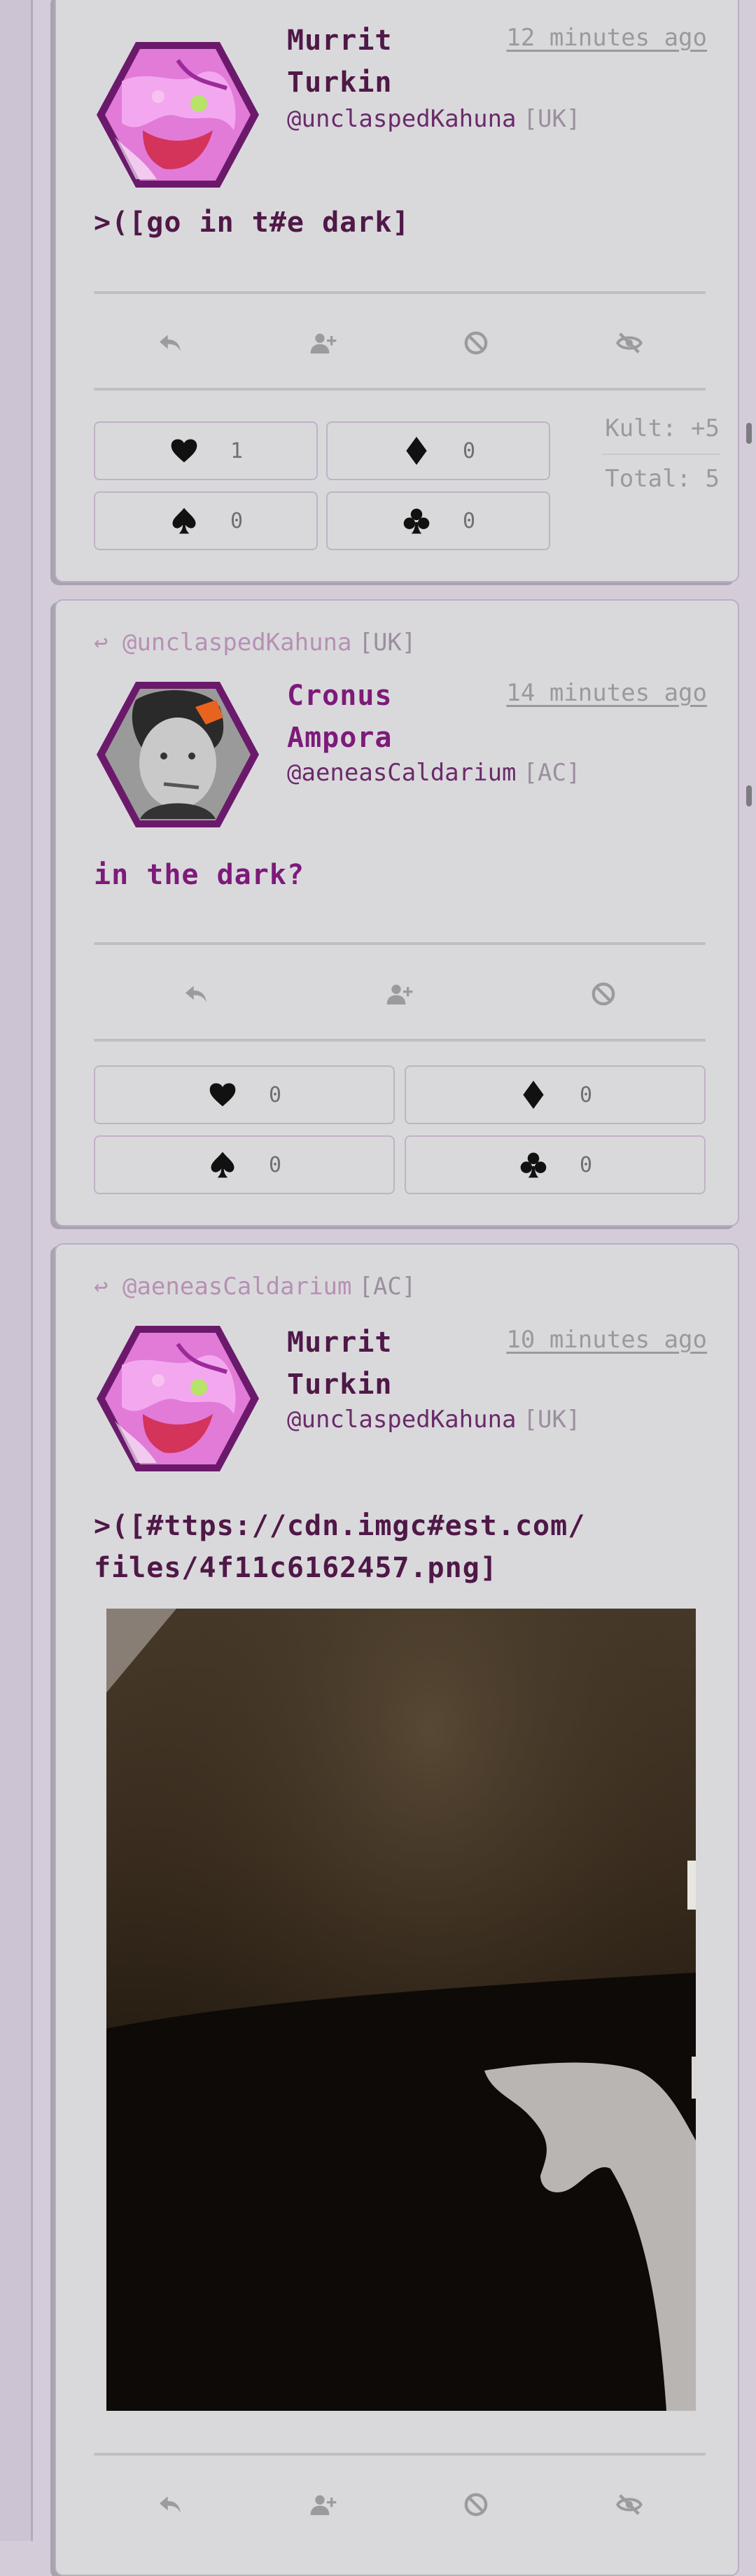  I want to click on reply-to: ↩ @aeneasCaldarium [AC], so click(255, 1287).